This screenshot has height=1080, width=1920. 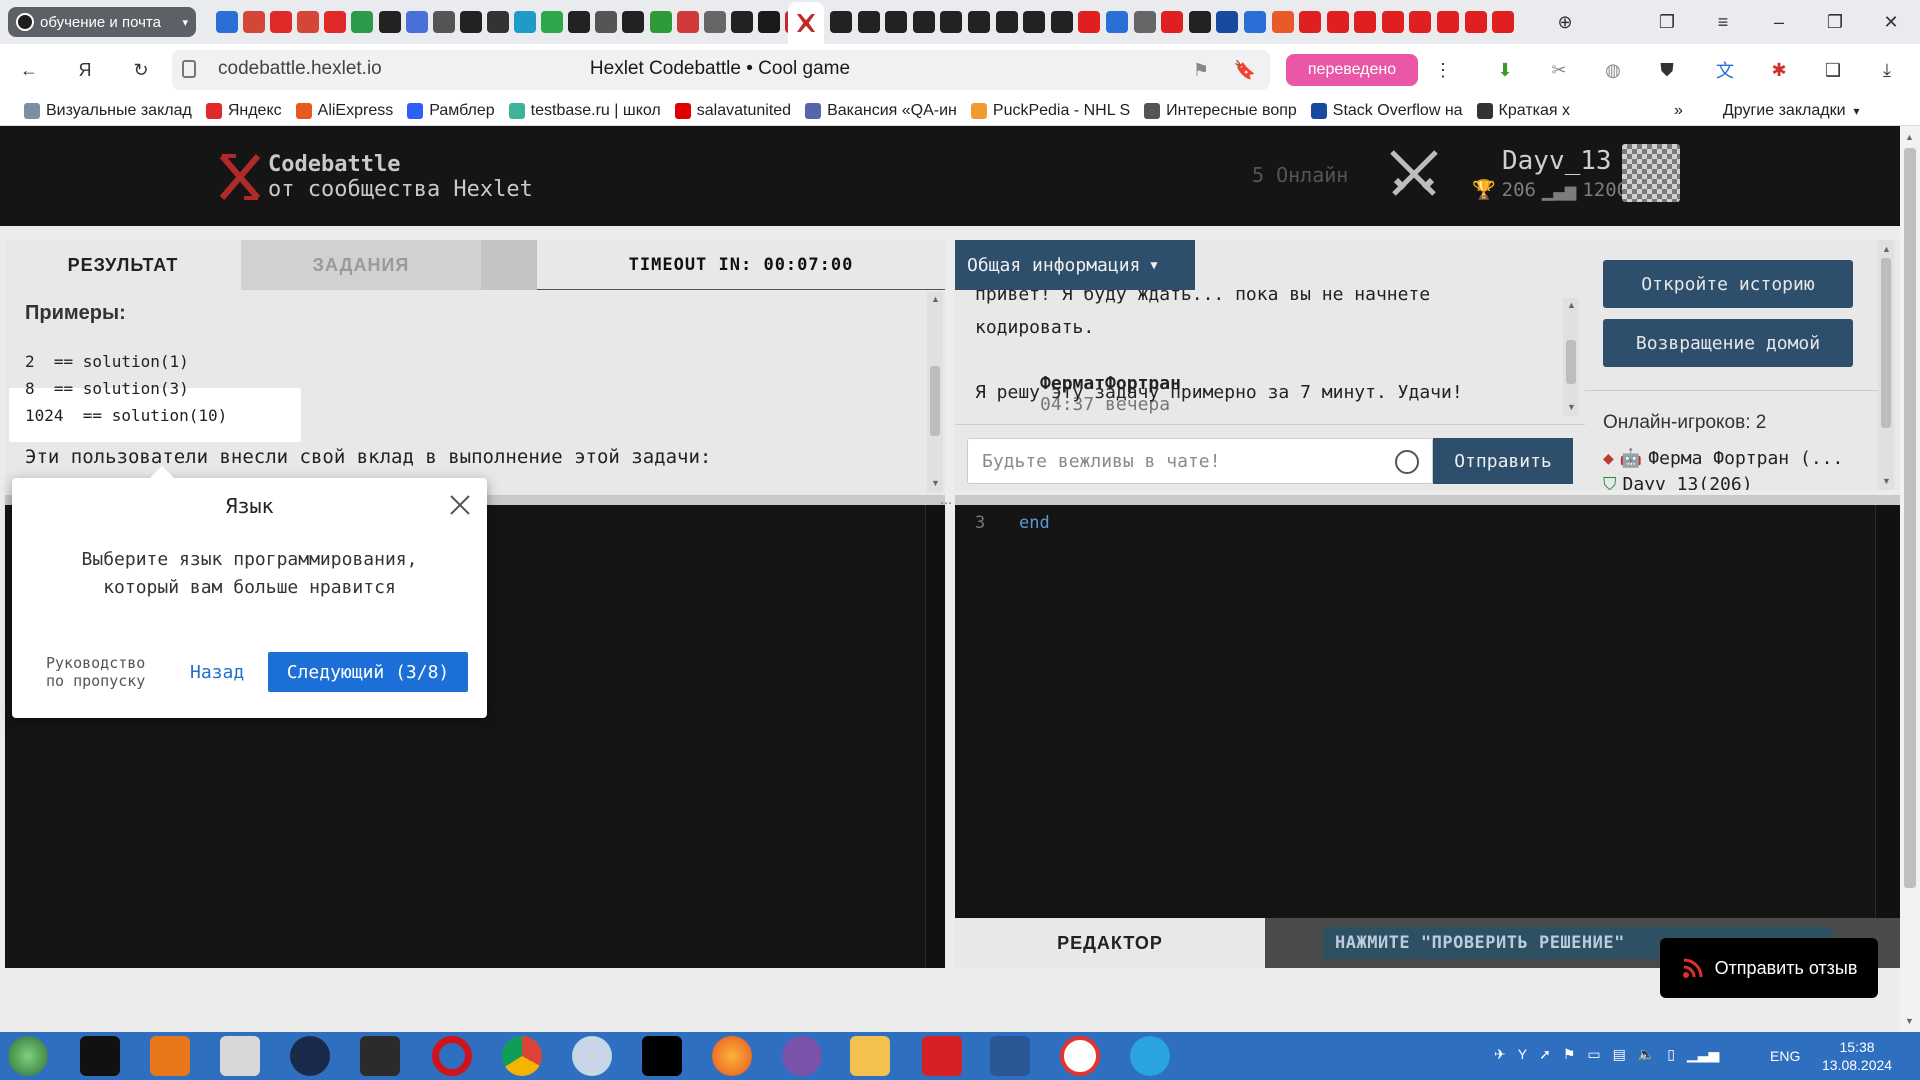 I want to click on back-arrow-icon: ←, so click(x=29, y=70).